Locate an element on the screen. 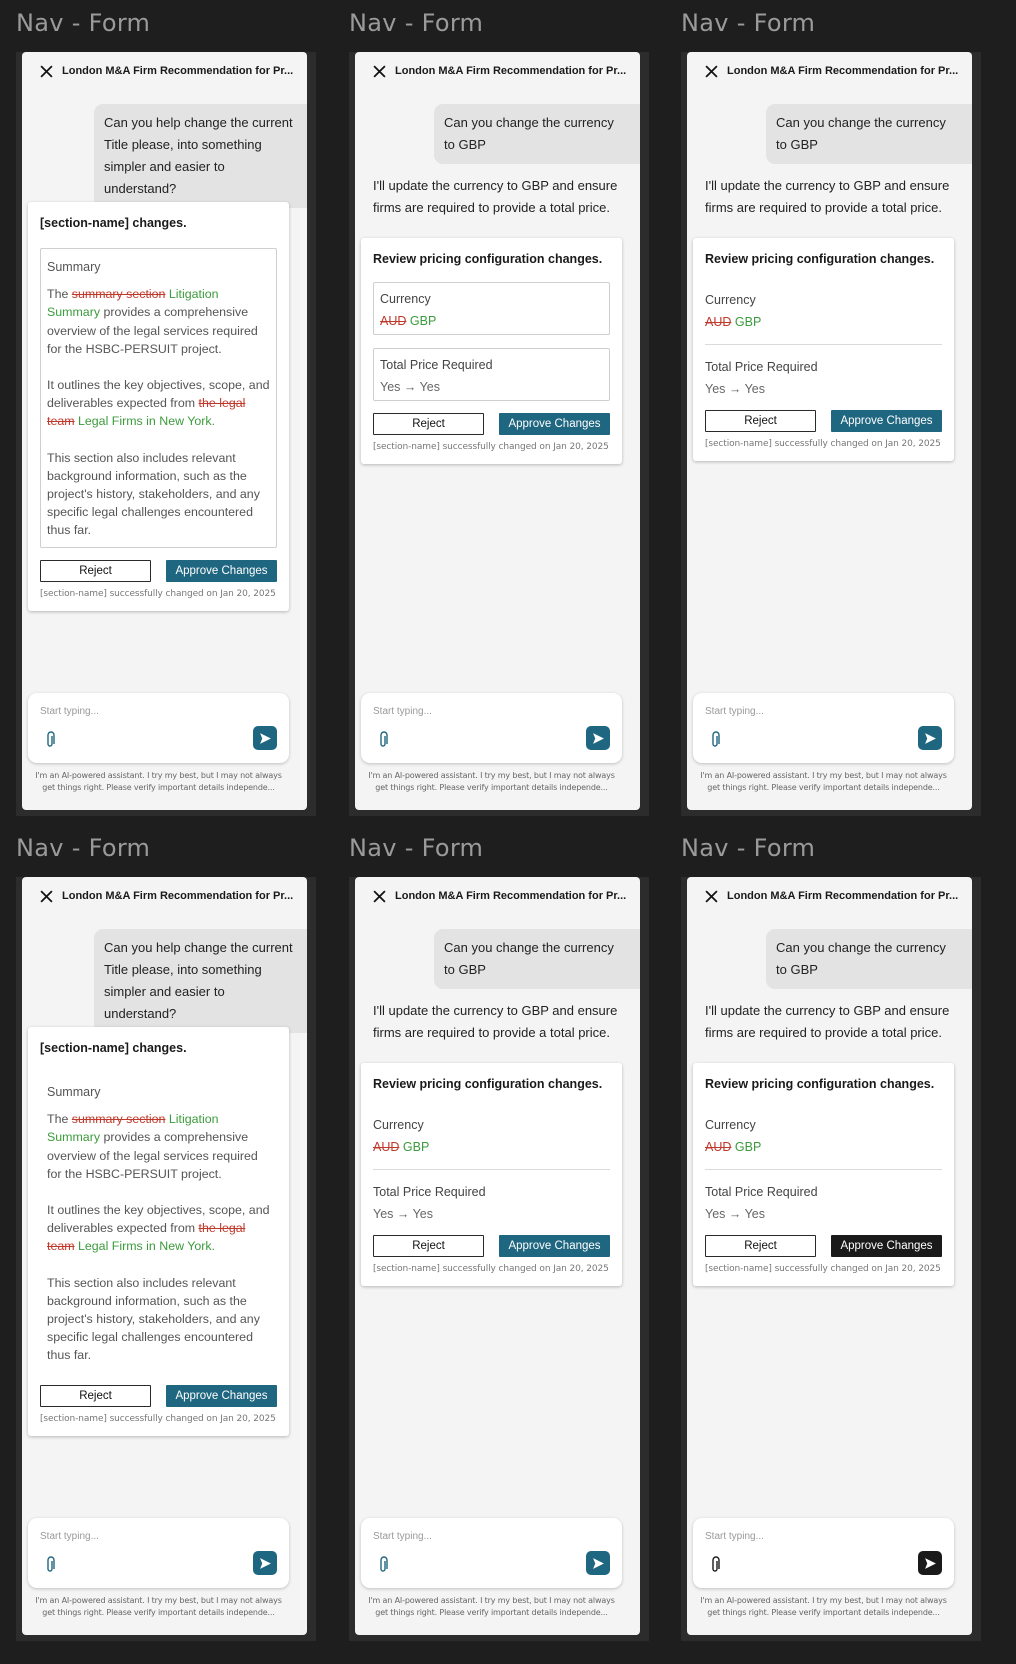 Image resolution: width=1016 pixels, height=1664 pixels. deleted-text: summary section is located at coordinates (118, 294).